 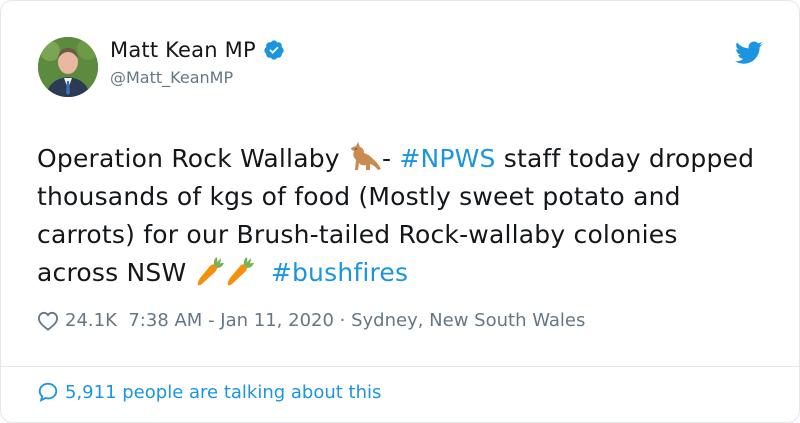 What do you see at coordinates (171, 77) in the screenshot?
I see `user-handle: @Matt_KeanMP` at bounding box center [171, 77].